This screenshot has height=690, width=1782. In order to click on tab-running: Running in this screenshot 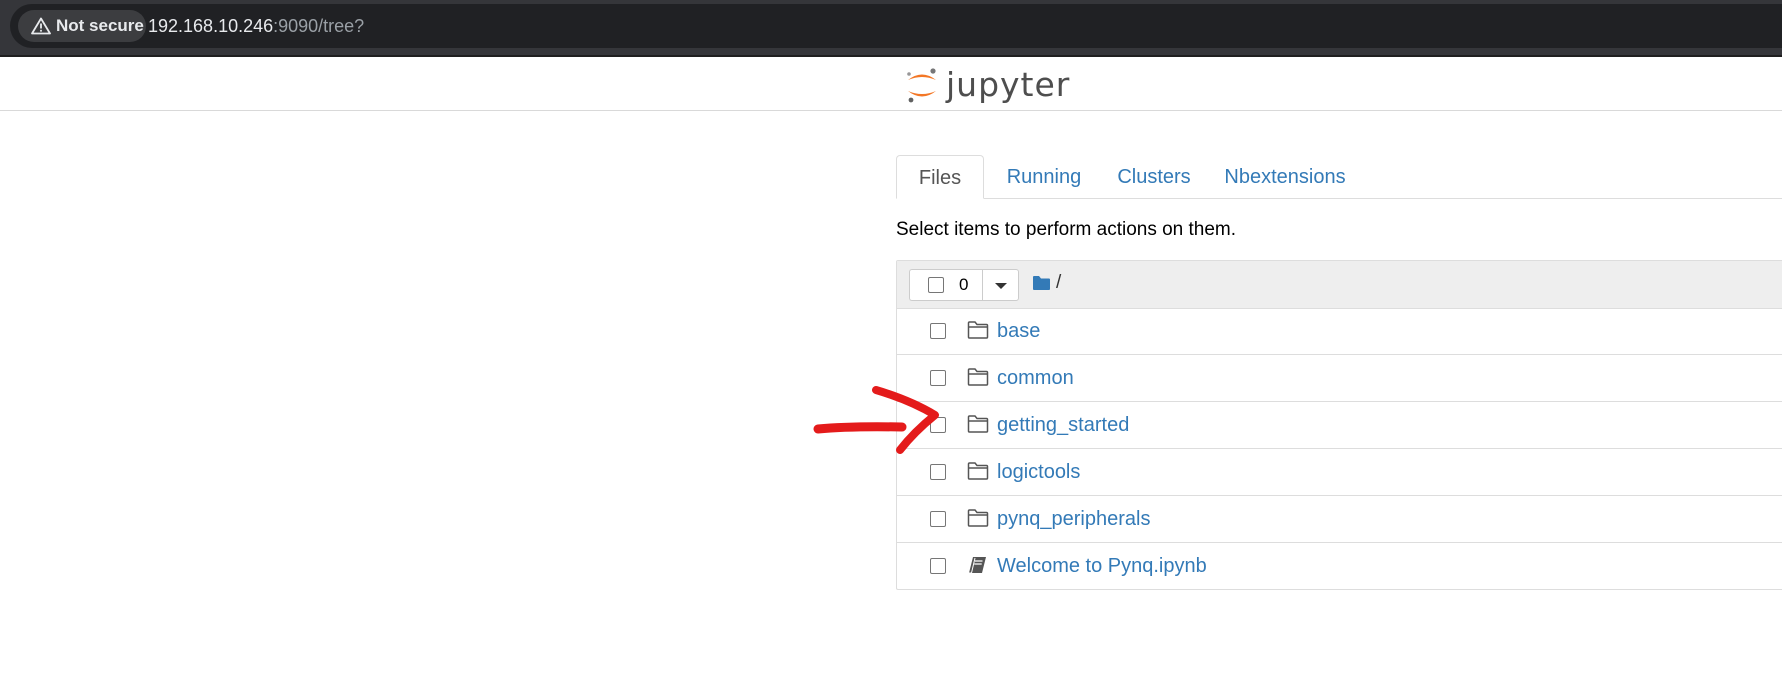, I will do `click(1044, 176)`.